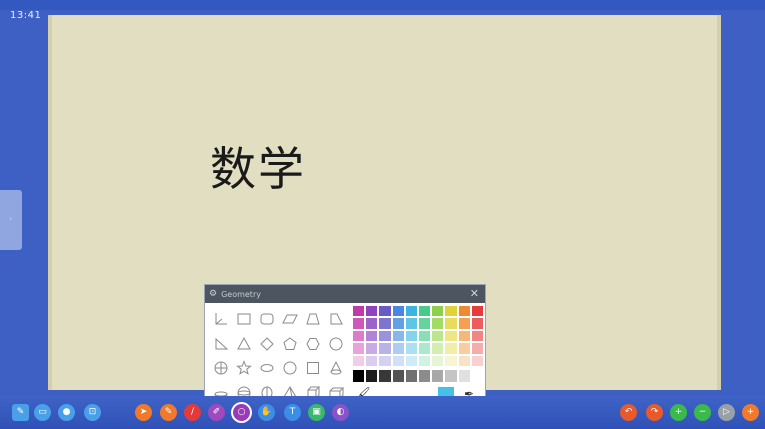 The width and height of the screenshot is (765, 429). I want to click on rectangle-icon, so click(244, 319).